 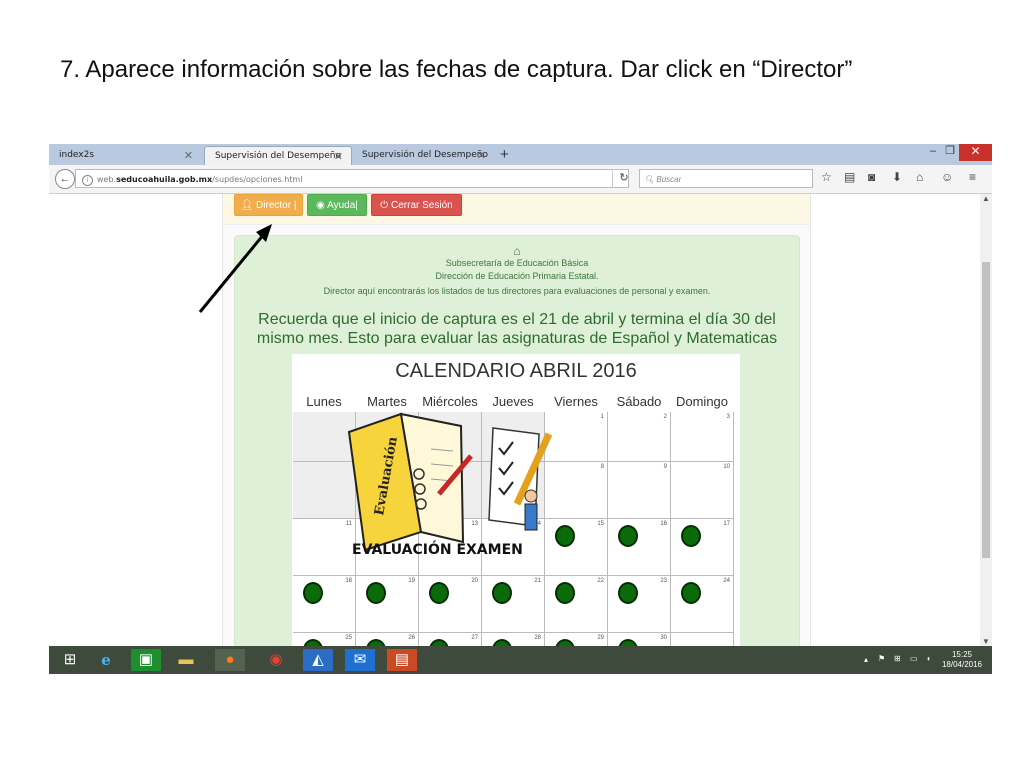 I want to click on ayuda-button-label: Ayuda|, so click(x=342, y=205).